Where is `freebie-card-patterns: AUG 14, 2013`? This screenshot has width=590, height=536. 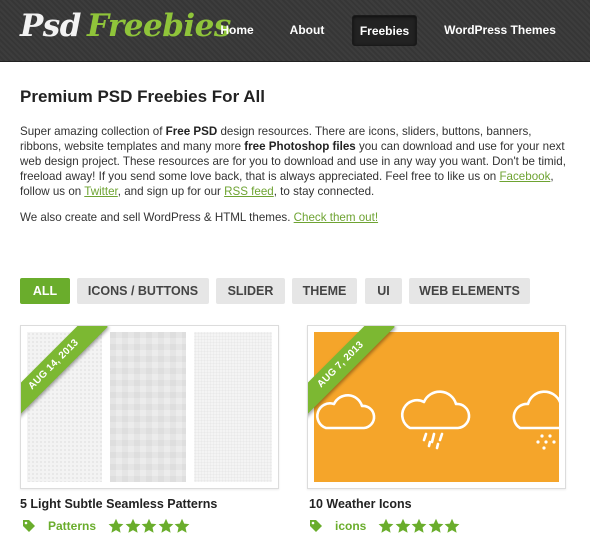 freebie-card-patterns: AUG 14, 2013 is located at coordinates (149, 407).